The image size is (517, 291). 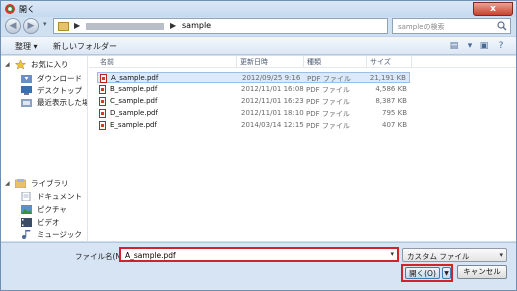 What do you see at coordinates (135, 78) in the screenshot?
I see `file-name: A_sample.pdf` at bounding box center [135, 78].